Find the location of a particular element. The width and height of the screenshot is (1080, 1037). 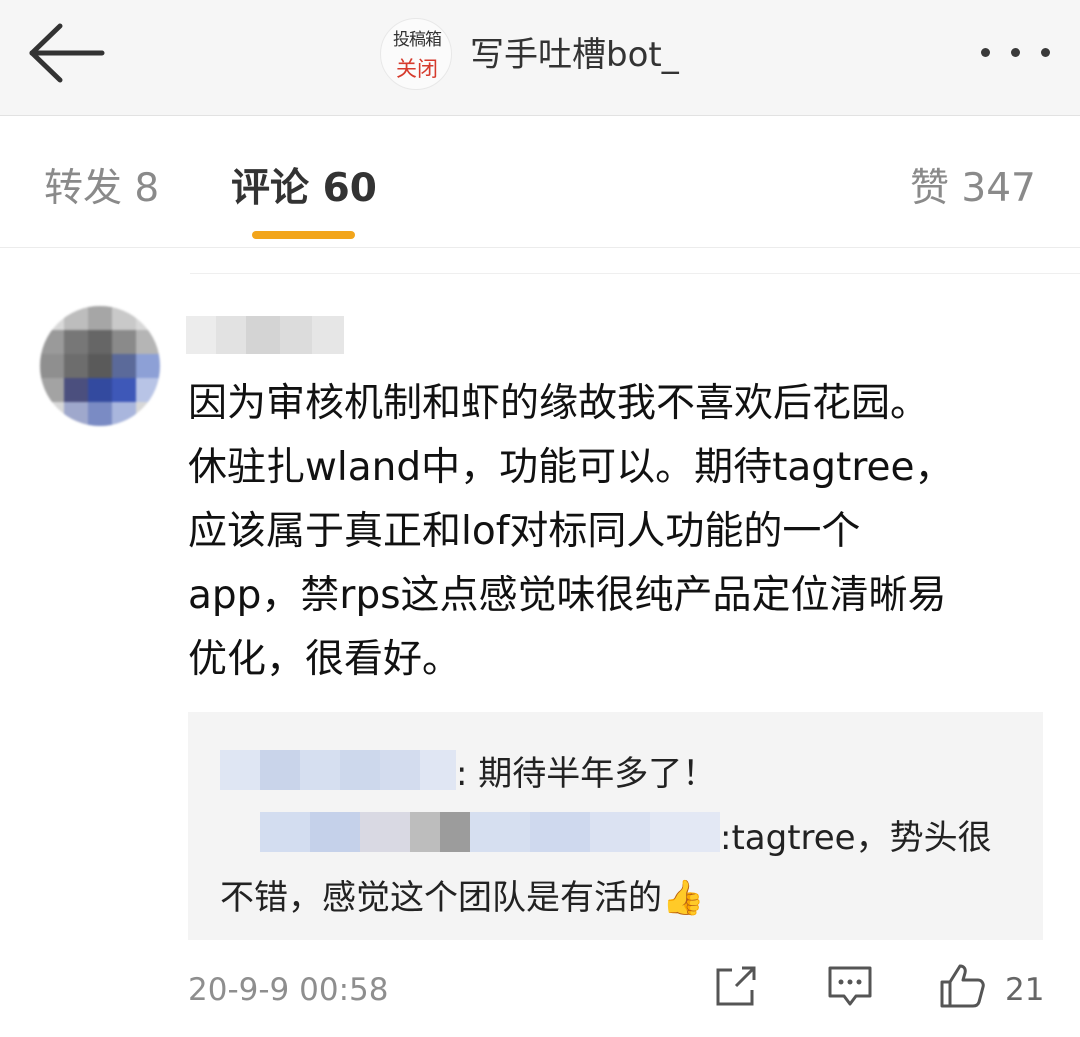

avatar-text-bottom: 关闭 is located at coordinates (417, 69).